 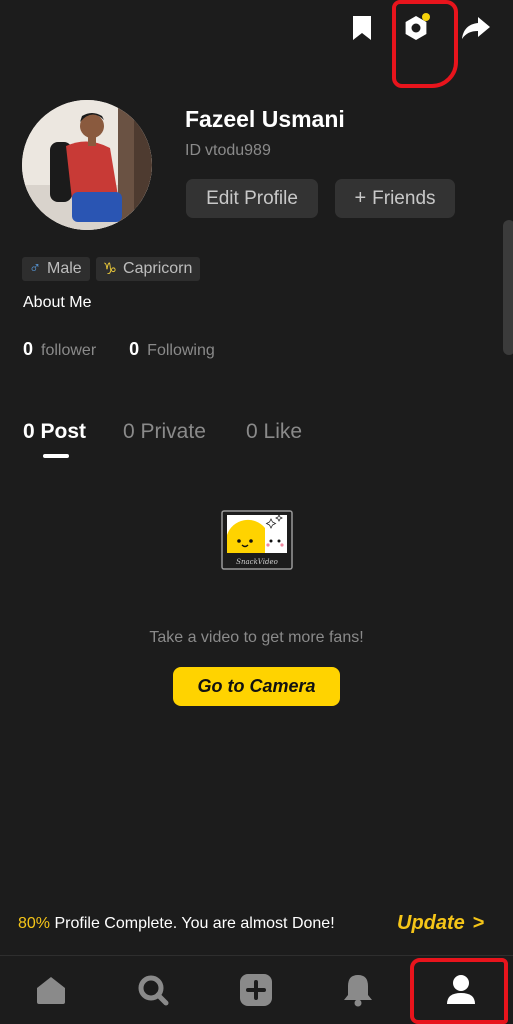 I want to click on edit-profile-label: Edit Profile, so click(x=252, y=198).